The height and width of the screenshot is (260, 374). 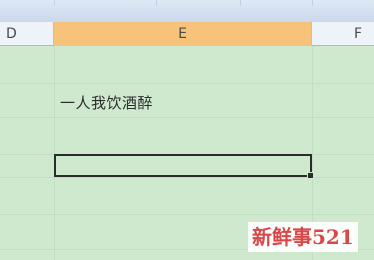 I want to click on cell-e-text: 一人我饮酒醉, so click(x=106, y=102).